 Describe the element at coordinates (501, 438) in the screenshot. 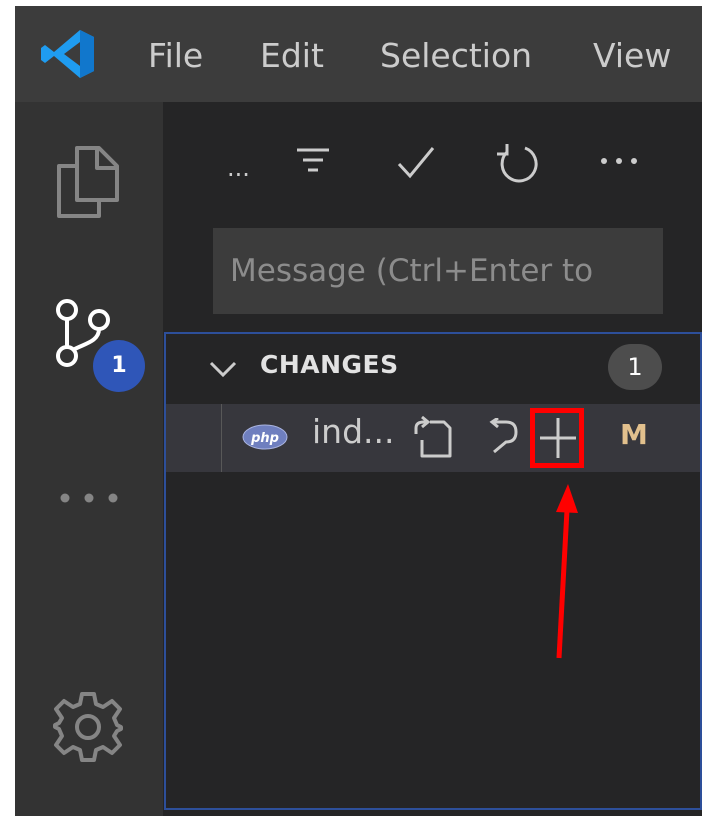

I see `discard-icon` at that location.